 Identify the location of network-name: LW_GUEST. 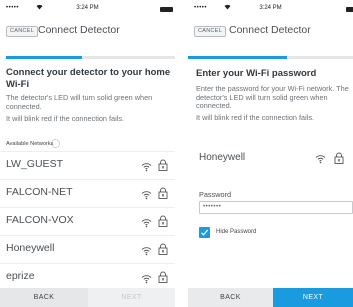
(34, 164).